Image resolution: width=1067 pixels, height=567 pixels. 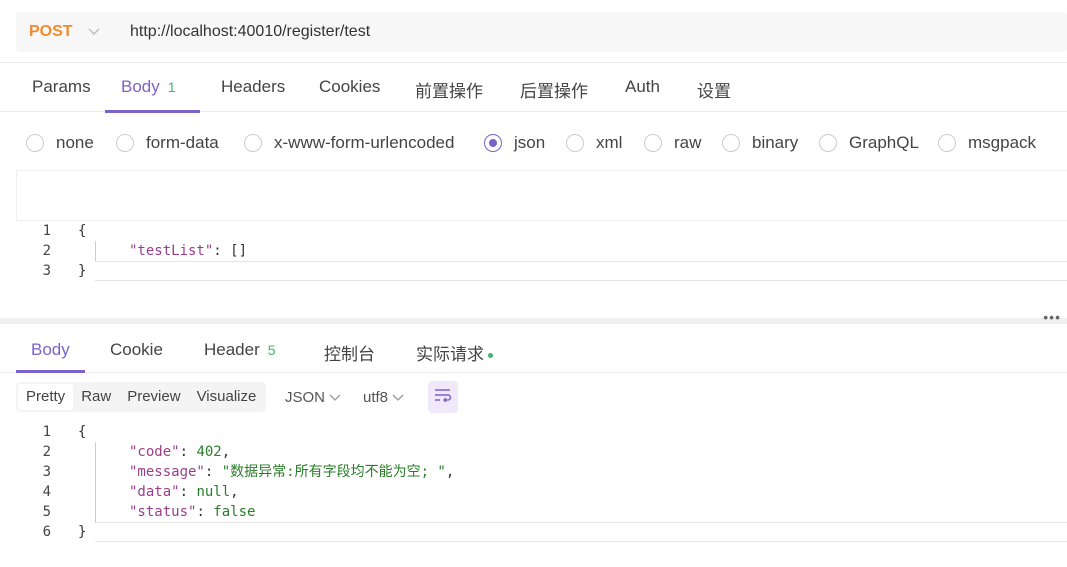 I want to click on code-line: 3 "message": "数据异常:所有字段均不能为空; ",, so click(x=541, y=472).